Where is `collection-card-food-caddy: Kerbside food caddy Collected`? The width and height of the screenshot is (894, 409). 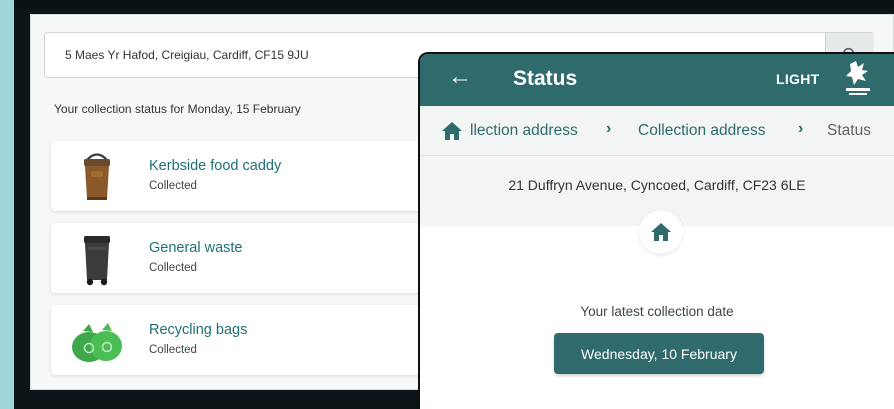
collection-card-food-caddy: Kerbside food caddy Collected is located at coordinates (261, 176).